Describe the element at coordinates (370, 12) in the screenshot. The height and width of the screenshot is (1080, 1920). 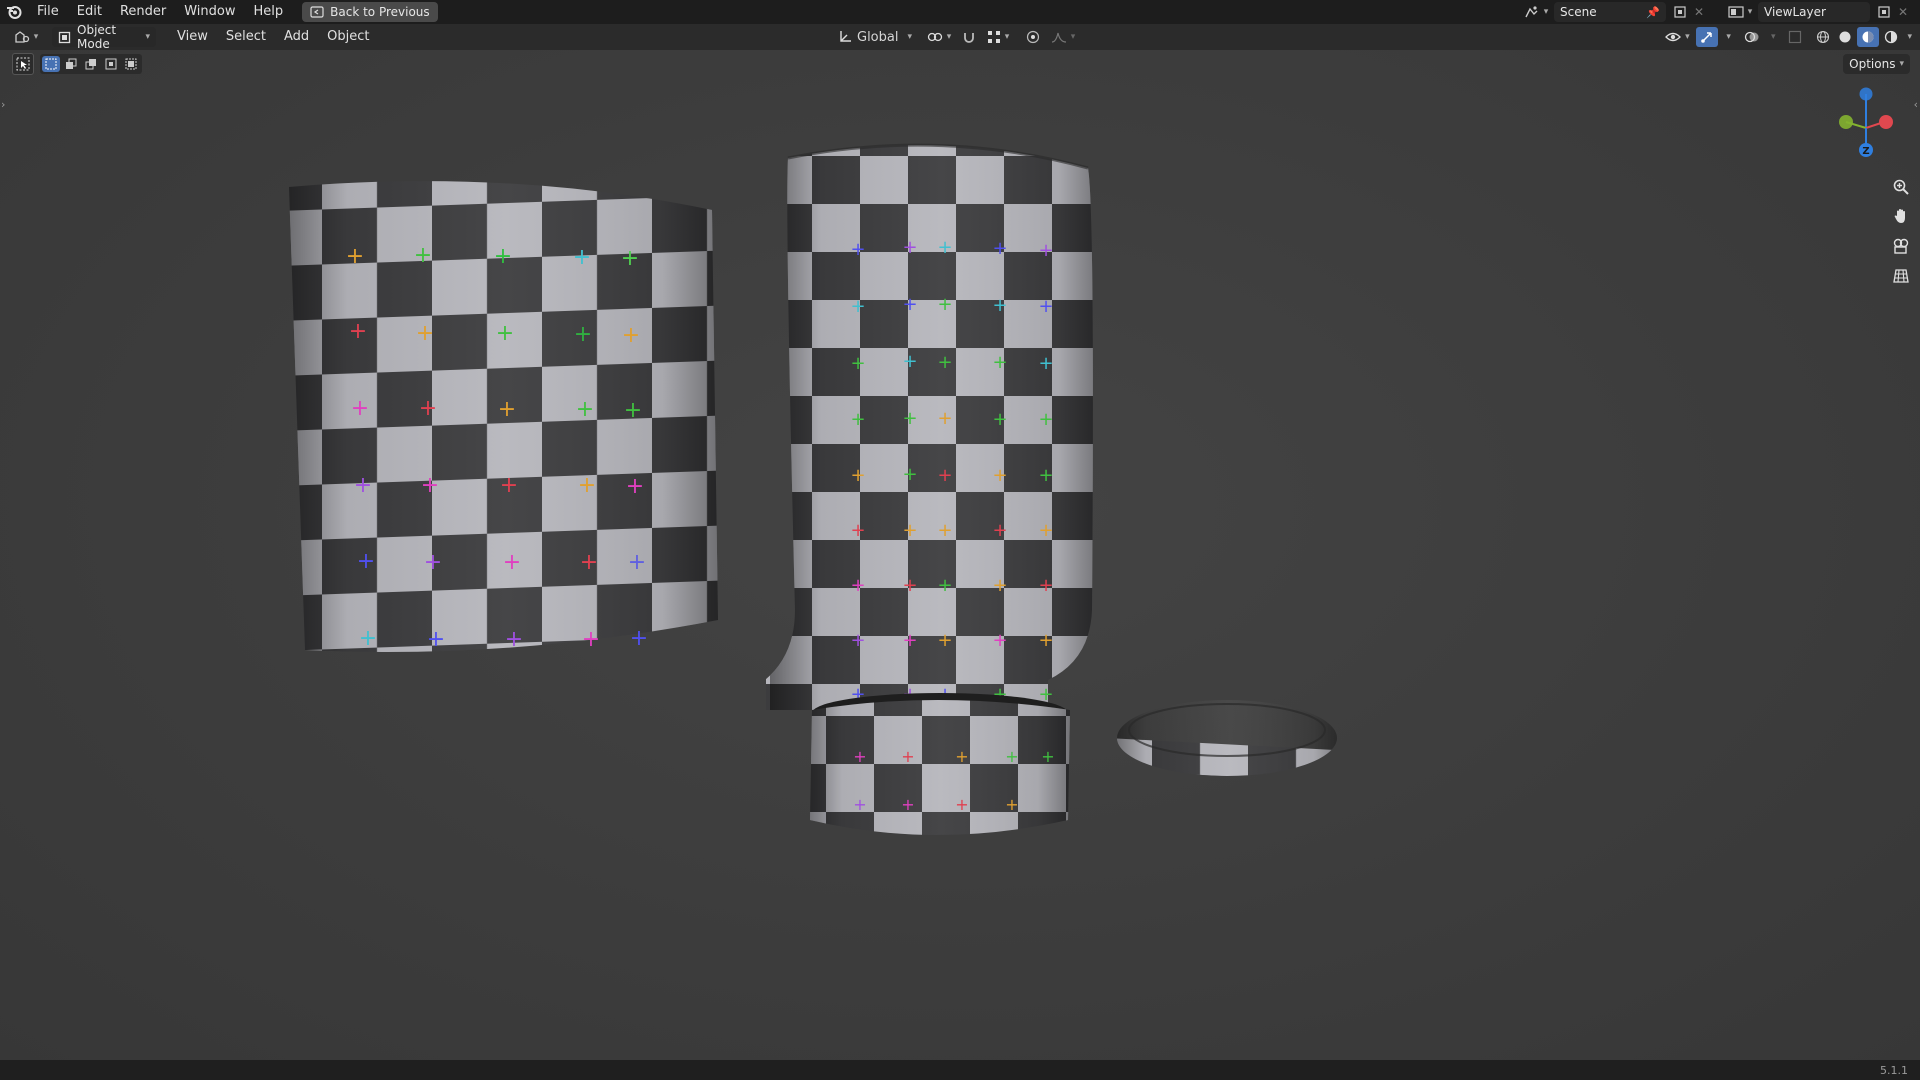
I see `back-to-previous-button: Back to Previous` at that location.